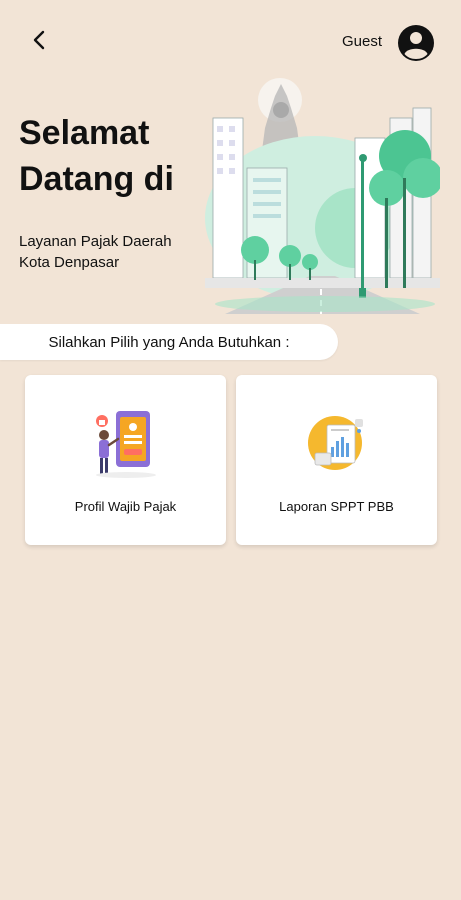 This screenshot has width=461, height=900. I want to click on top-bar: Guest, so click(230, 42).